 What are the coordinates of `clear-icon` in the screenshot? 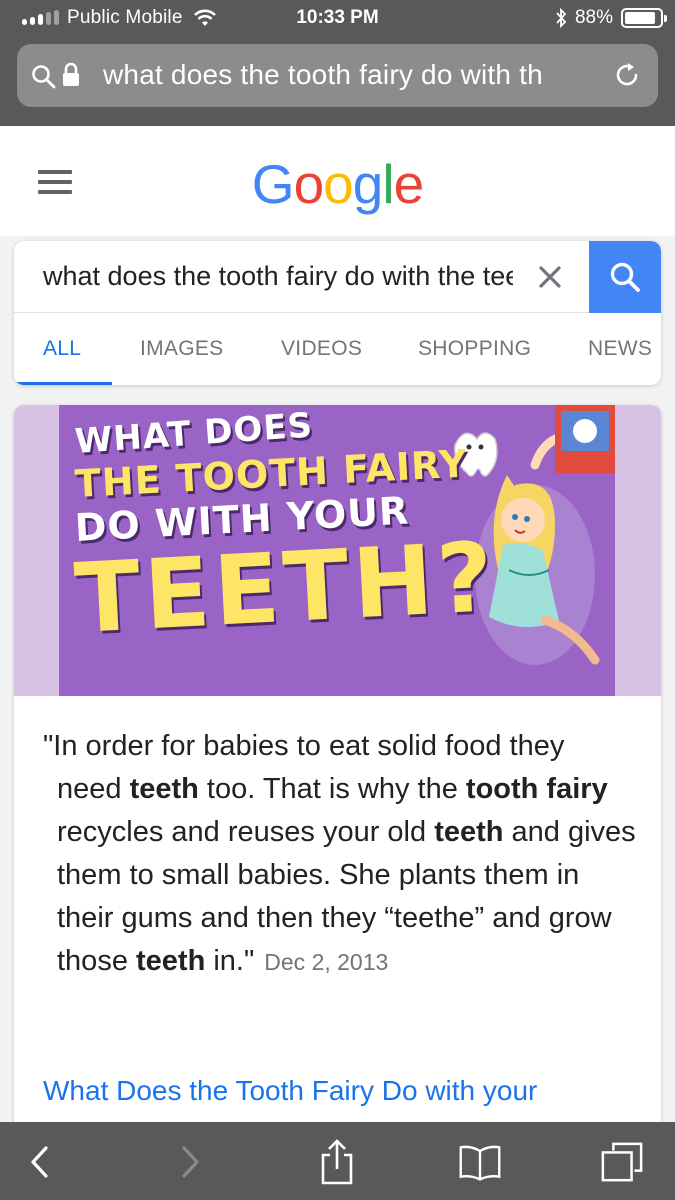 It's located at (550, 277).